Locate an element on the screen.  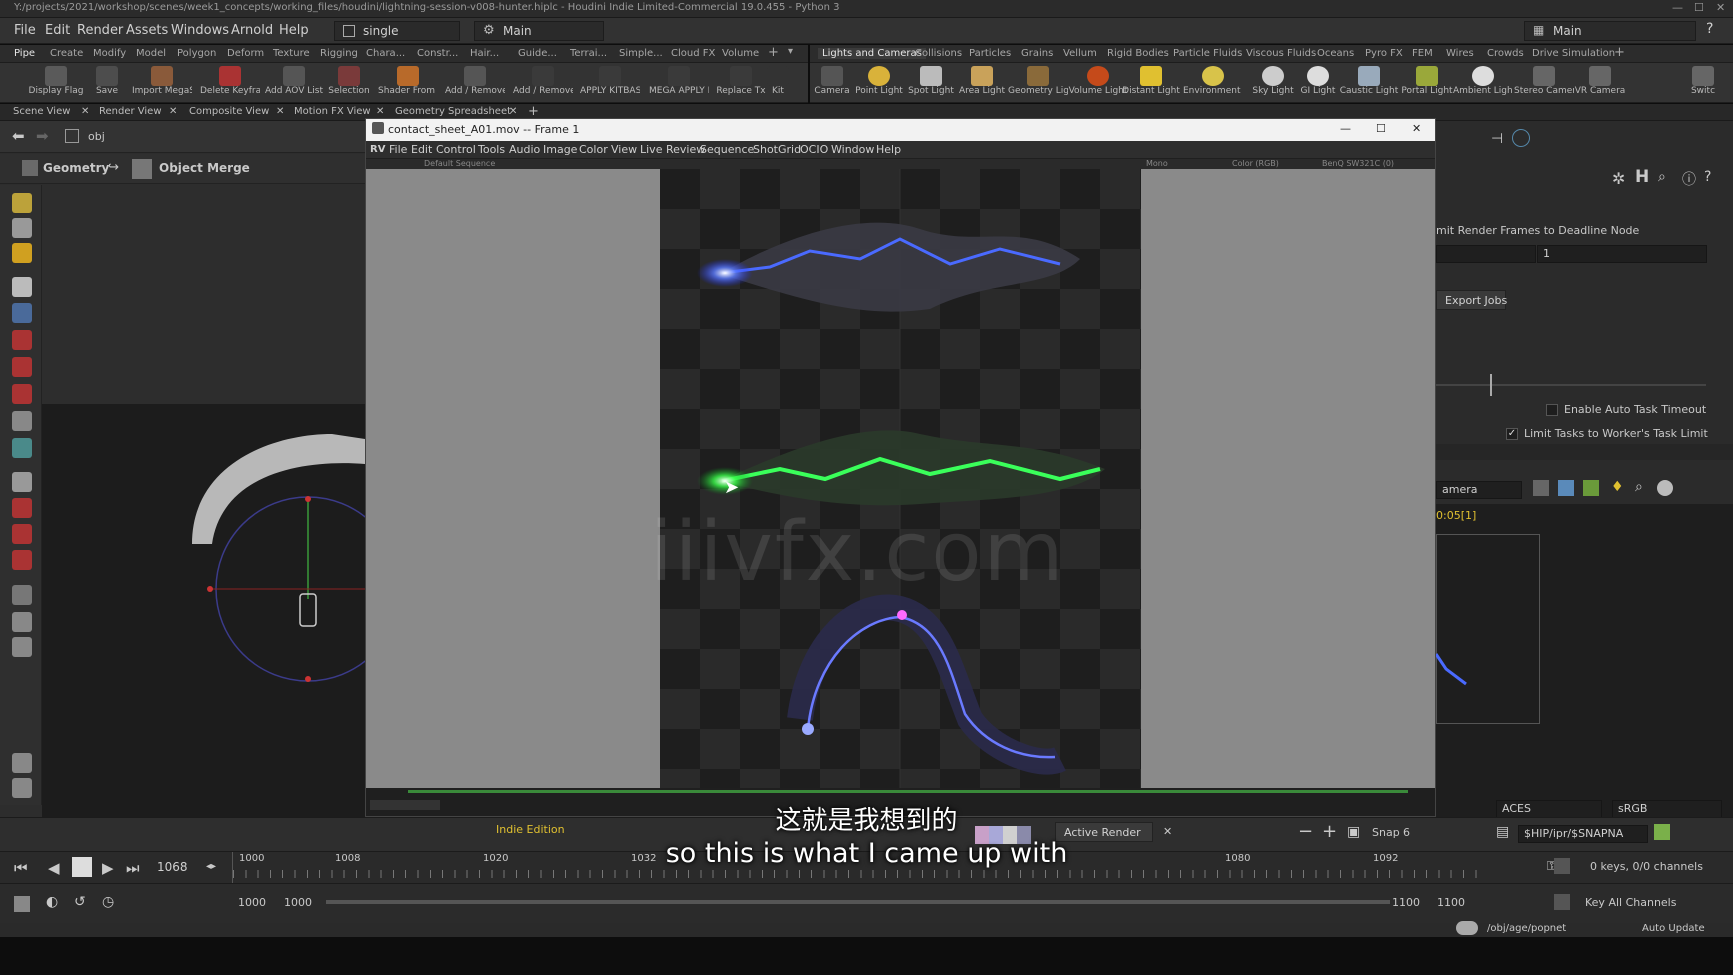
rv-menu-shotgrid: ShotGrid is located at coordinates (777, 149).